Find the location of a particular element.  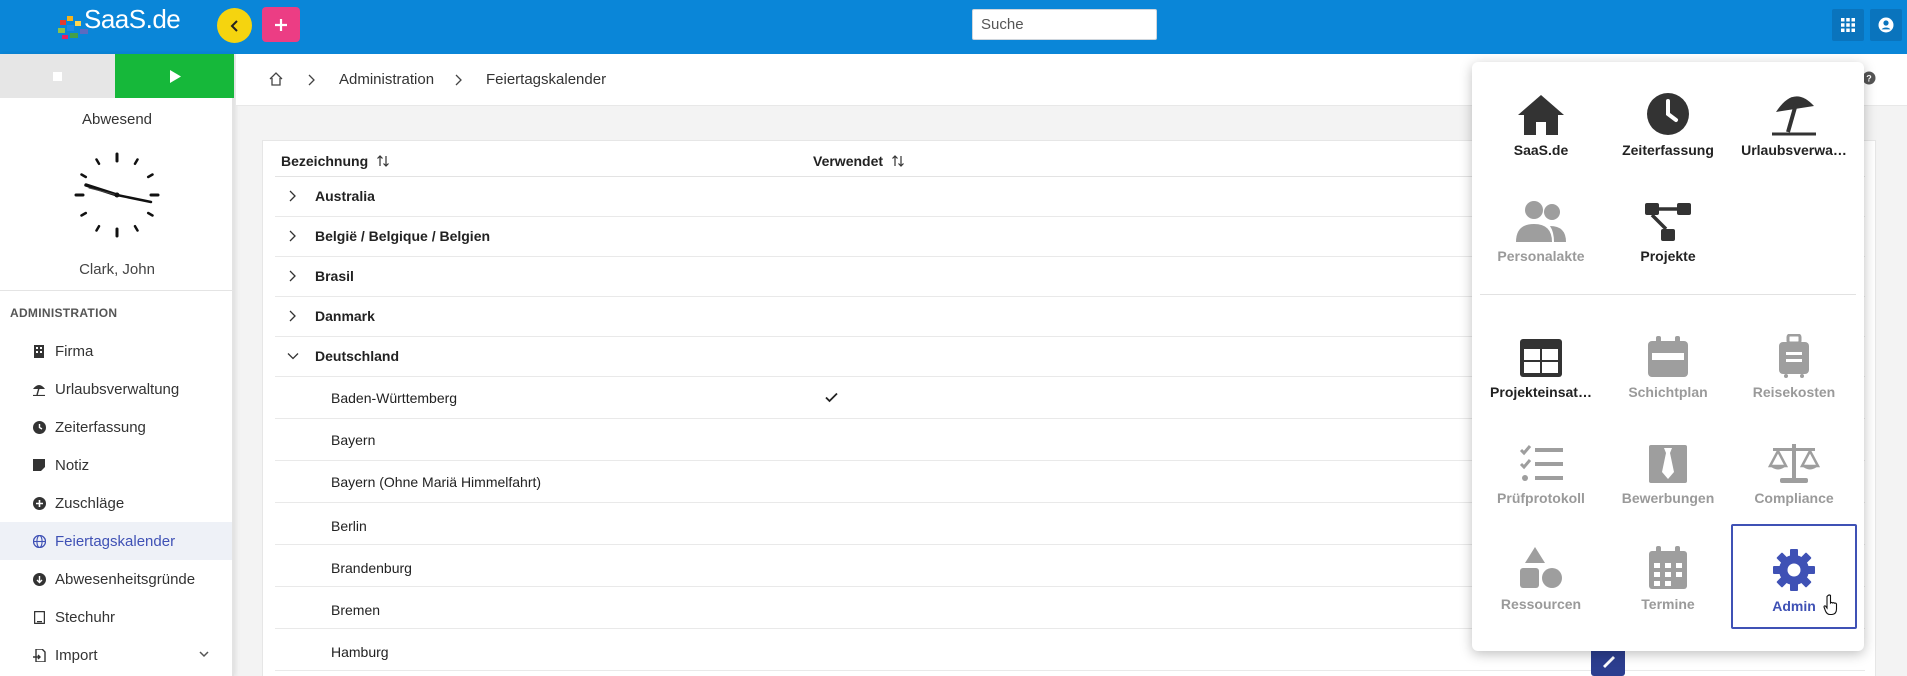

tie-icon is located at coordinates (1668, 464).